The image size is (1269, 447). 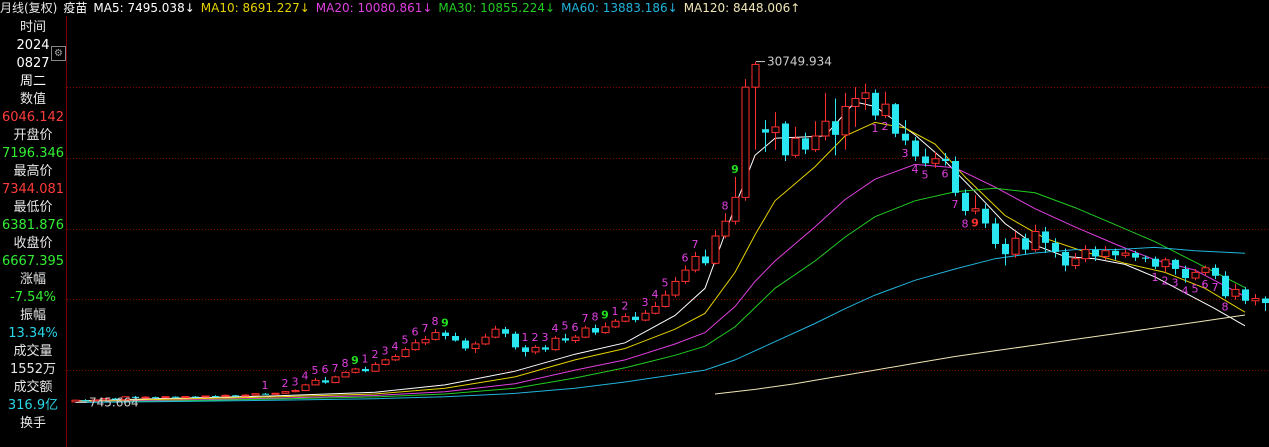 What do you see at coordinates (33, 297) in the screenshot?
I see `change-value: -7.54%` at bounding box center [33, 297].